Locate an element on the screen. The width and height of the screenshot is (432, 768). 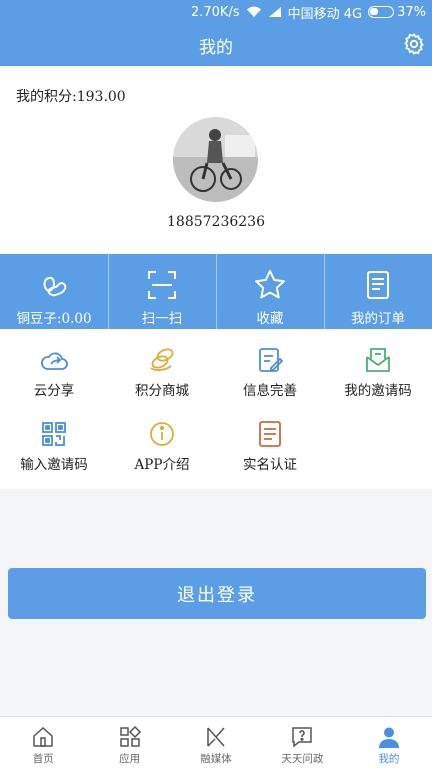
tab-label: 天天问政 is located at coordinates (302, 759).